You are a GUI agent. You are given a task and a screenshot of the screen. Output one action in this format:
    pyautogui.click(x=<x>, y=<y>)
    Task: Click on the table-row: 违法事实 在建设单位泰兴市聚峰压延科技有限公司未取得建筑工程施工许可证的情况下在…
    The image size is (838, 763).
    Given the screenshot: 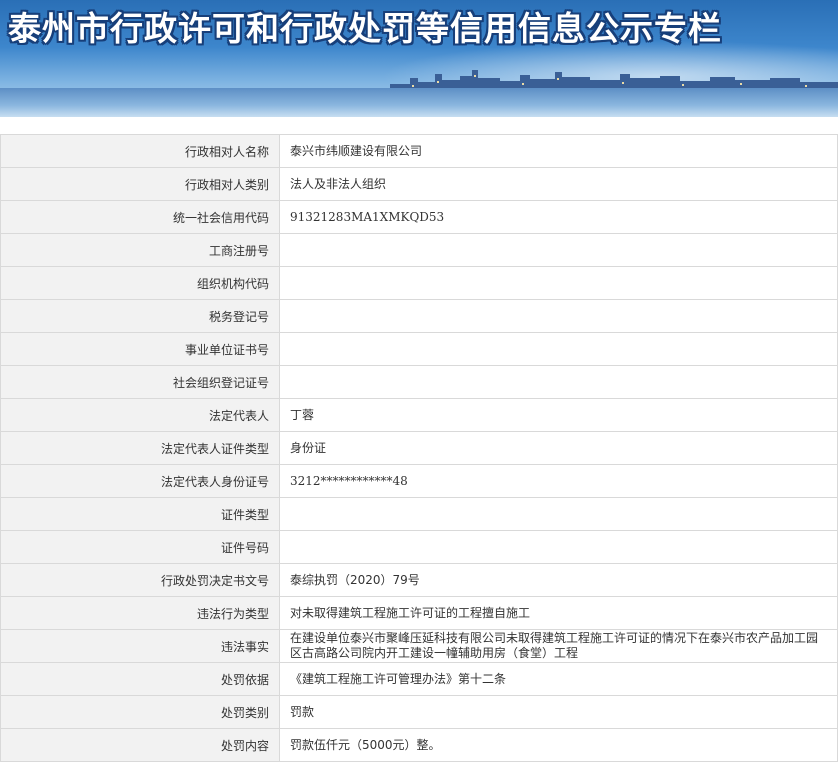 What is the action you would take?
    pyautogui.click(x=419, y=646)
    